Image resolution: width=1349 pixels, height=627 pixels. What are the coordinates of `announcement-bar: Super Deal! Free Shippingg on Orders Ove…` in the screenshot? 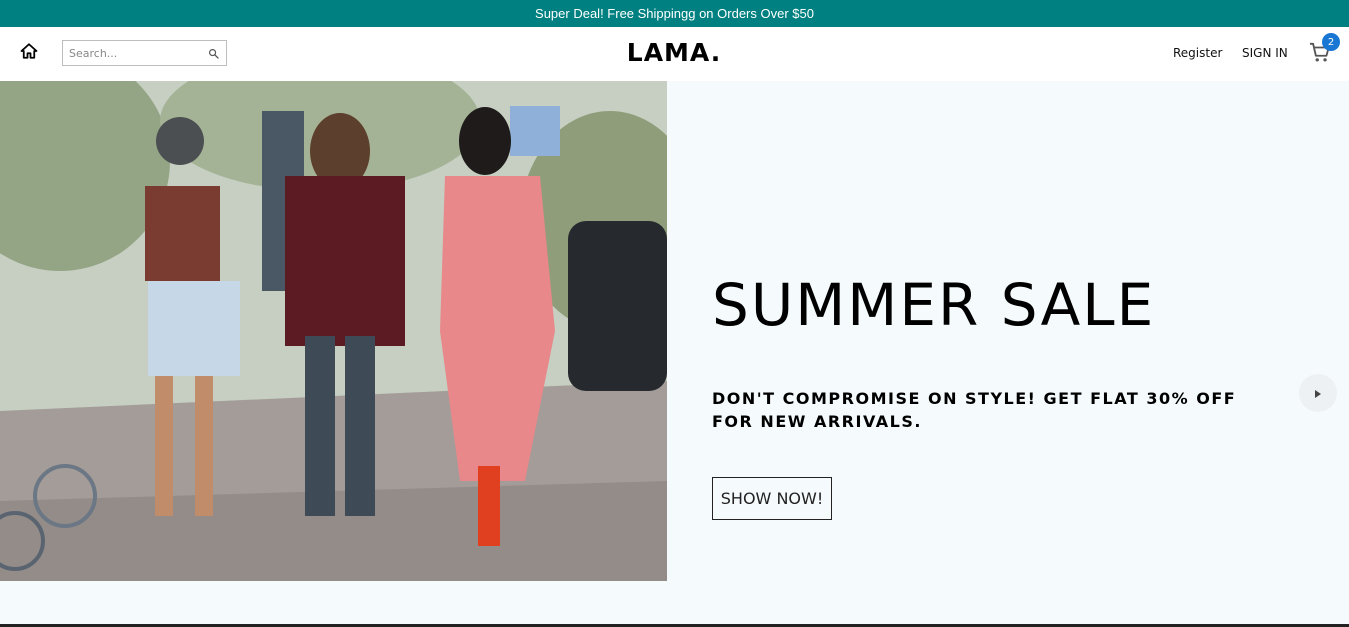 It's located at (674, 13).